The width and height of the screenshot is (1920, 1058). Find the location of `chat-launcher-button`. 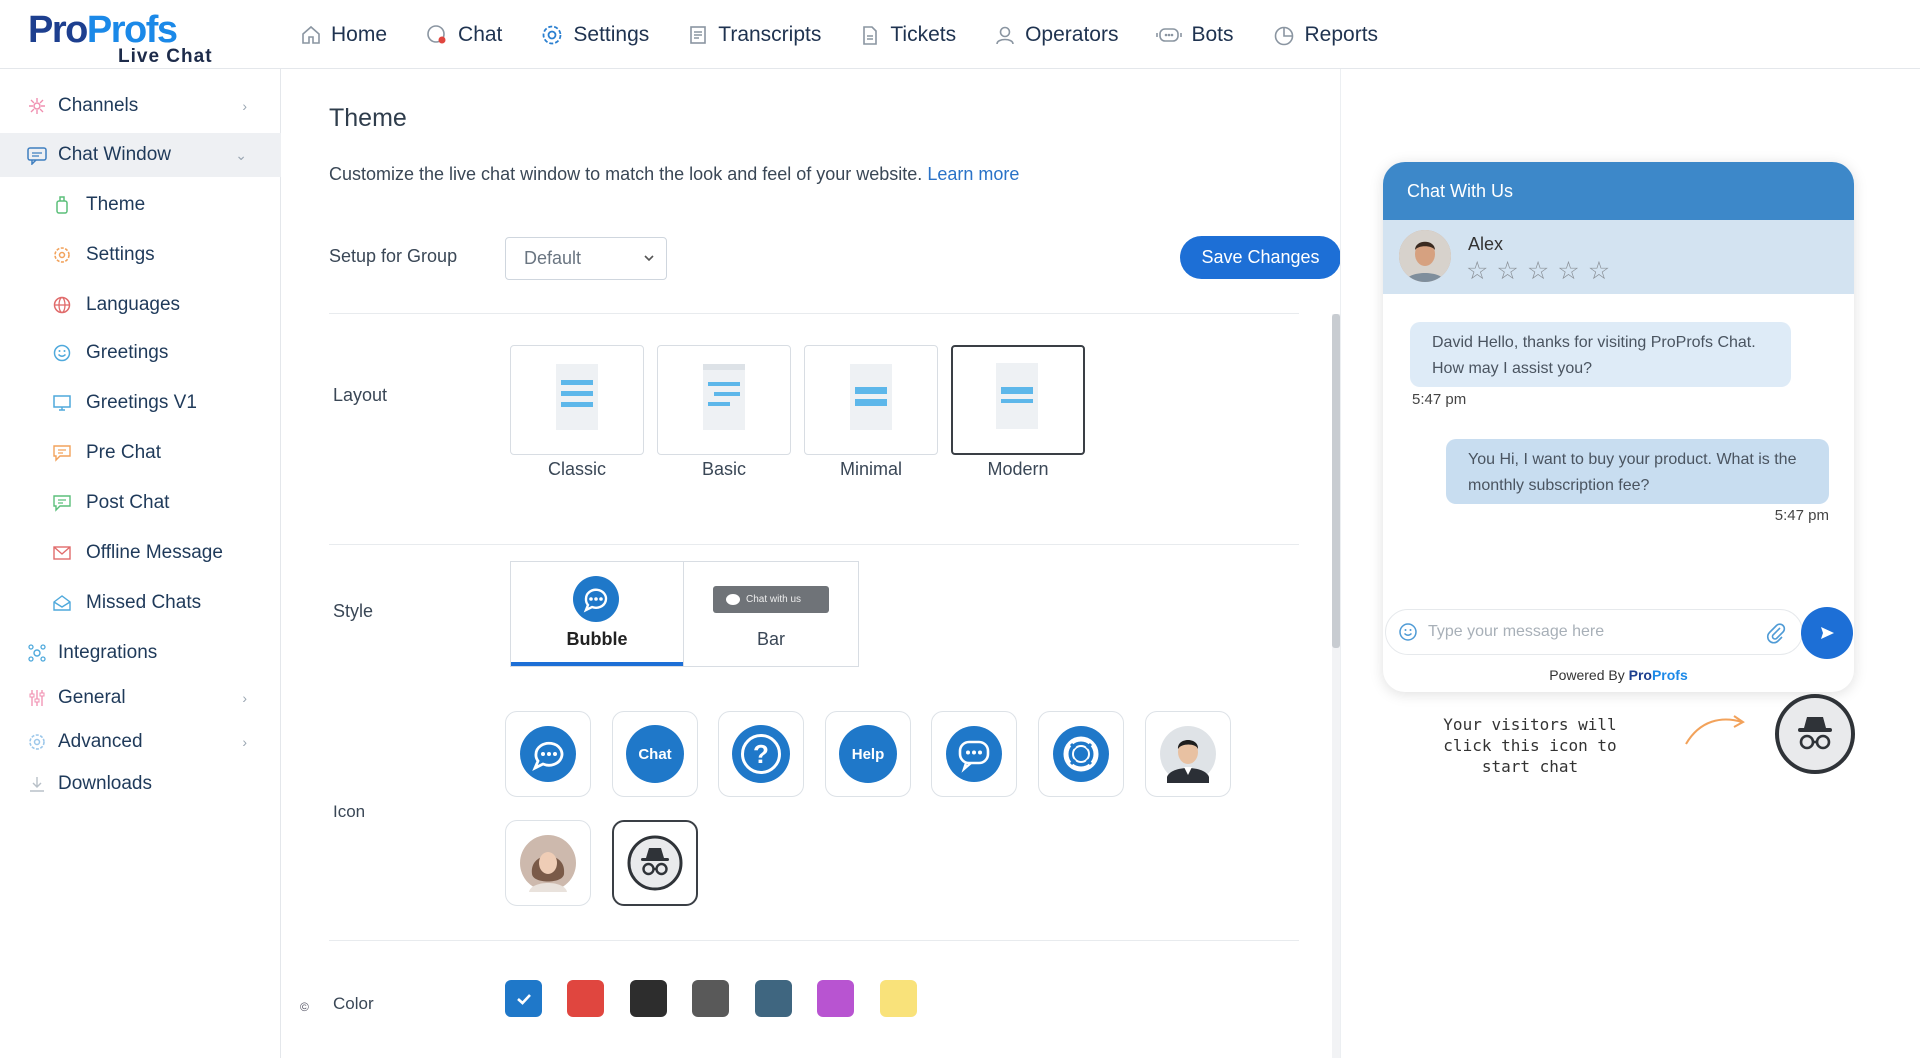

chat-launcher-button is located at coordinates (1815, 734).